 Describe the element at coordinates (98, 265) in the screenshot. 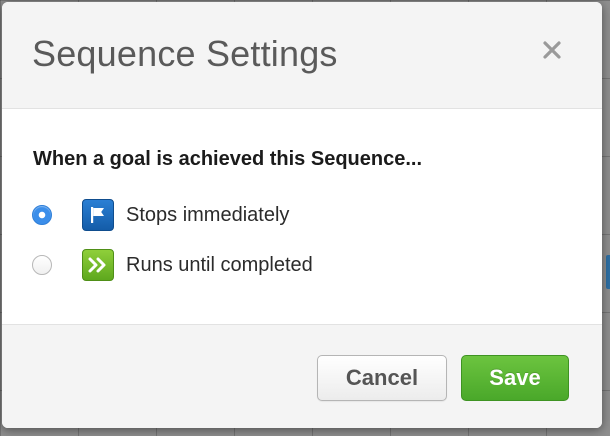

I see `double-chevron-right-icon` at that location.